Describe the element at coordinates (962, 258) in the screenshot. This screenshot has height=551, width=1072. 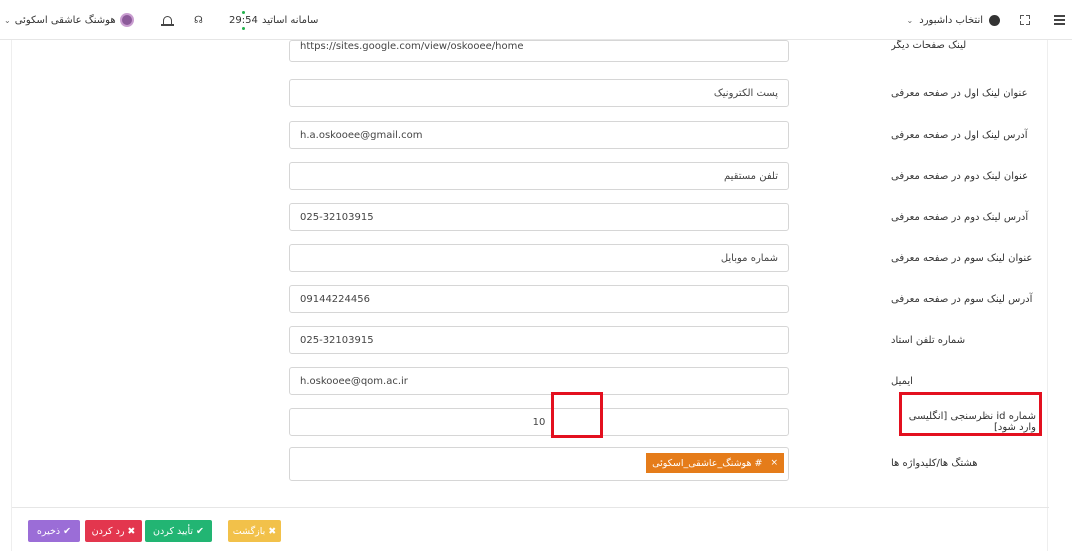
I see `field-label: عنوان لینک سوم در صفحه معرفی` at that location.